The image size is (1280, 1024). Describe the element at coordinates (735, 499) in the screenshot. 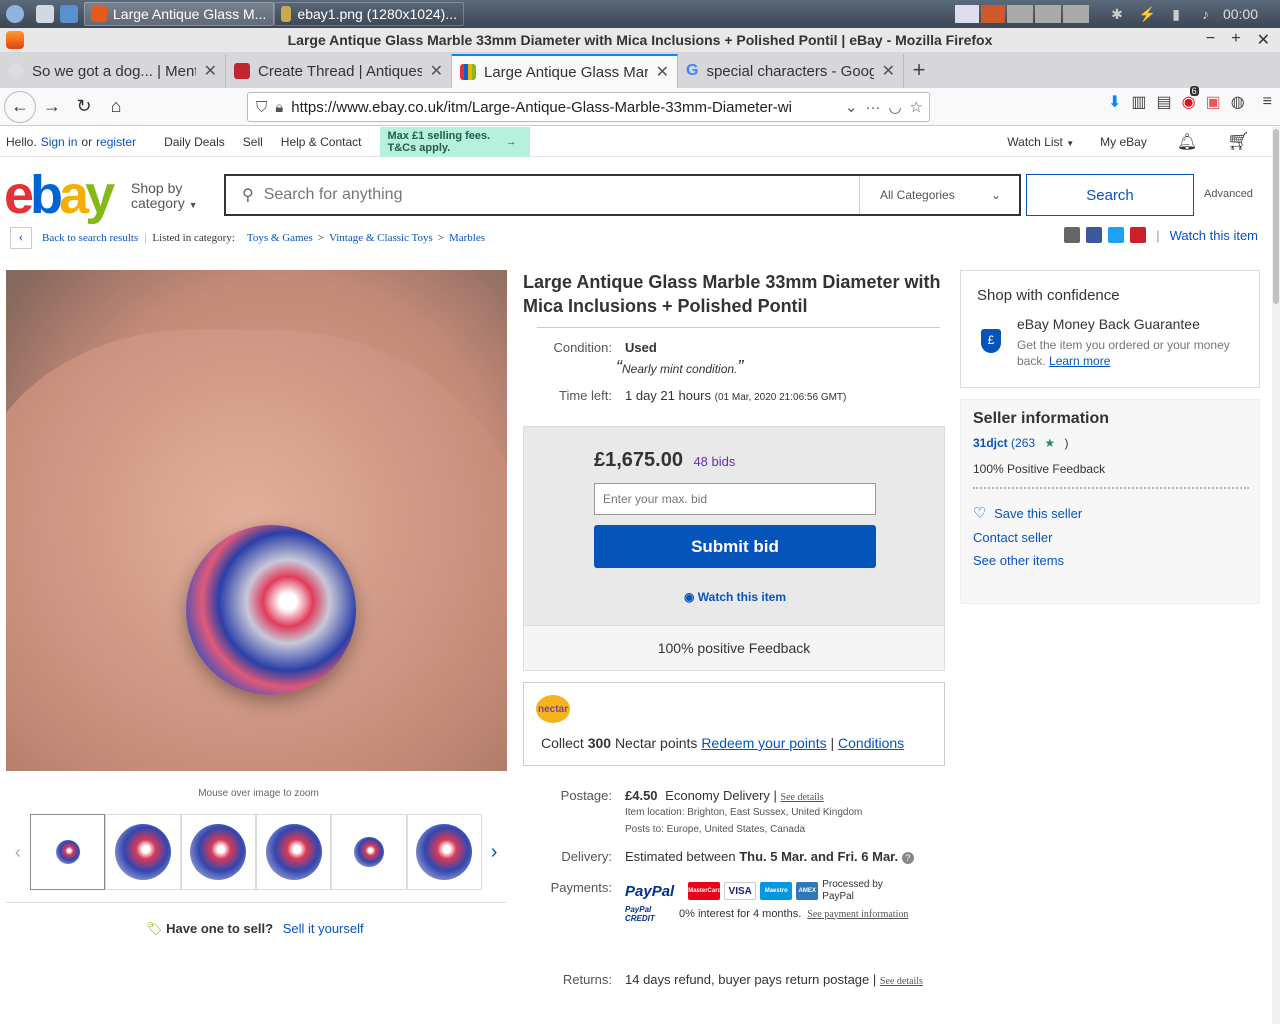

I see `max-bid-input: Enter your max. bid` at that location.